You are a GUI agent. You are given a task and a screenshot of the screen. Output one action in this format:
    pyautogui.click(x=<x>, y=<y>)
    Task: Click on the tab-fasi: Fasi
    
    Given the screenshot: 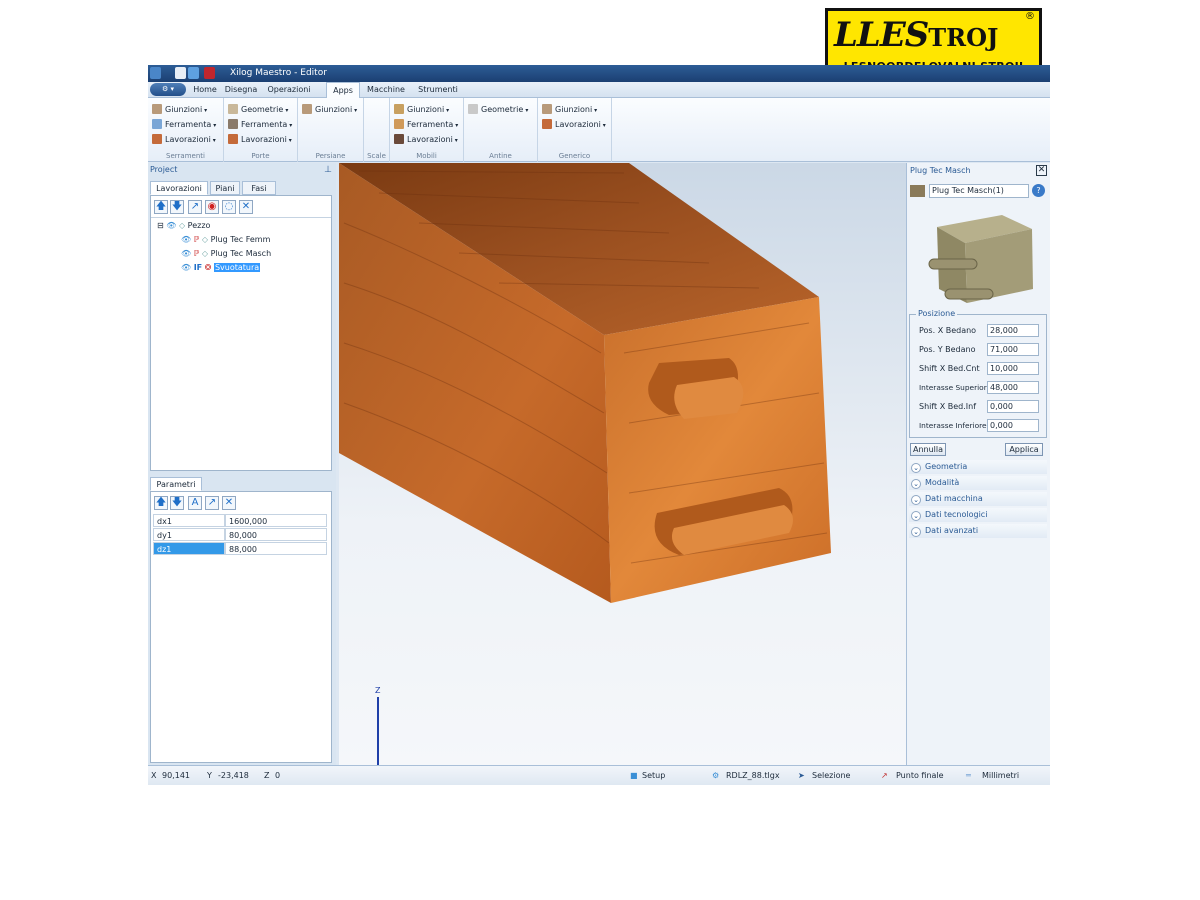 What is the action you would take?
    pyautogui.click(x=259, y=188)
    